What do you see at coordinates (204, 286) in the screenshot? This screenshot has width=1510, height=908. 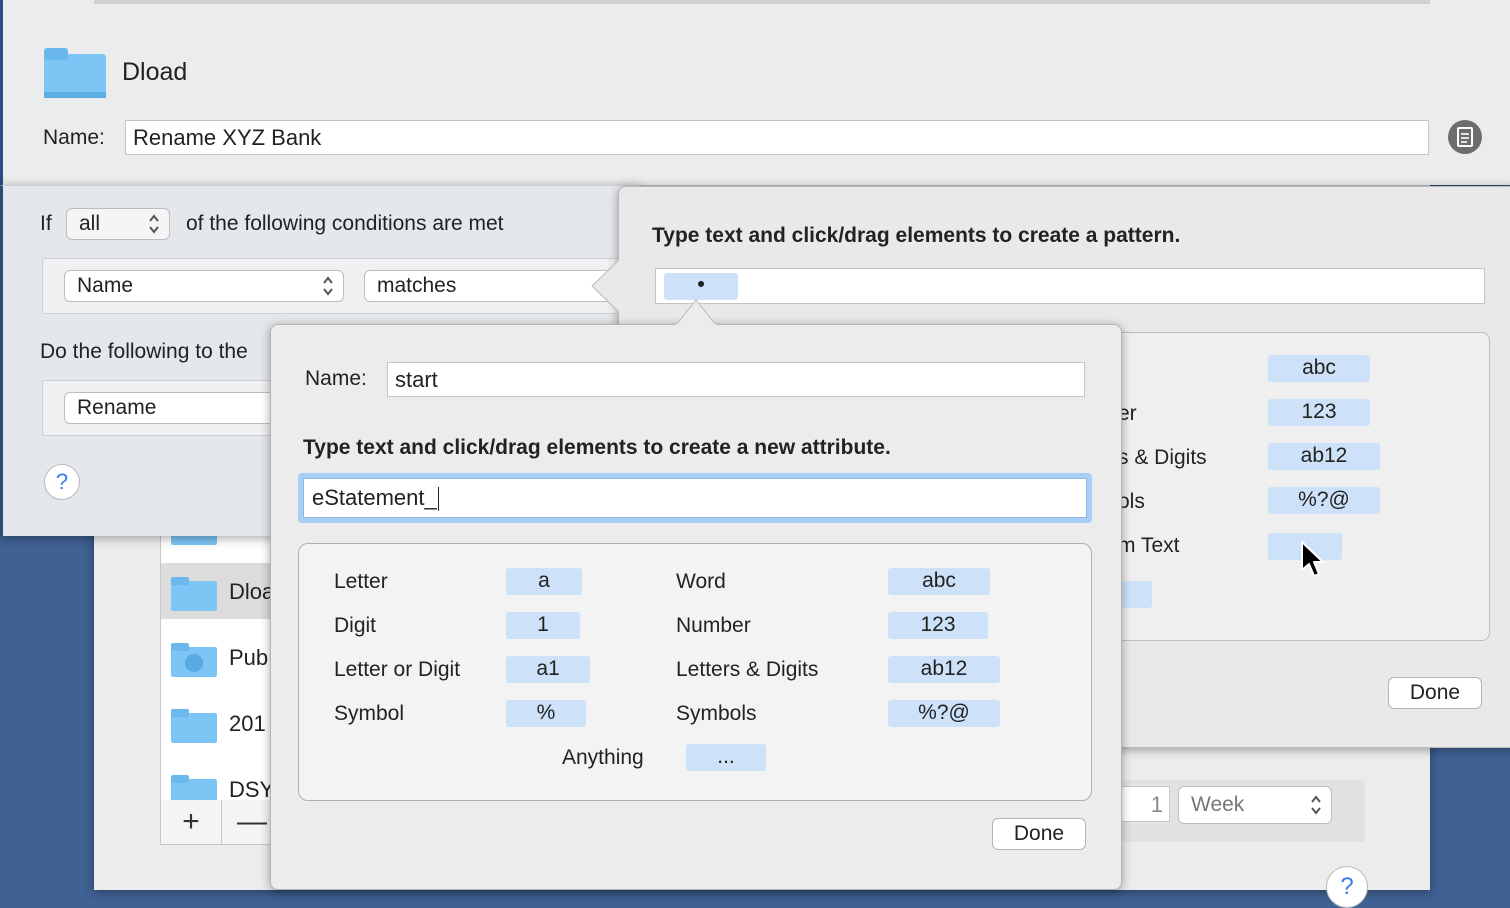 I see `condition-attribute-popup: Name` at bounding box center [204, 286].